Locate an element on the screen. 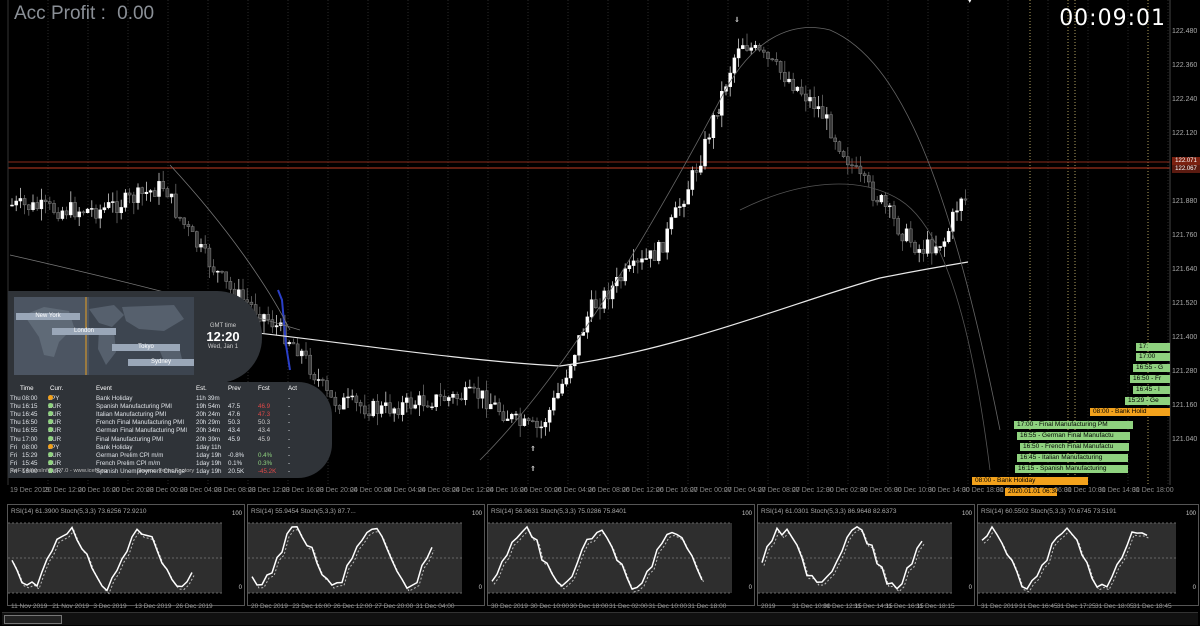  news-est: 20h 29m is located at coordinates (208, 423).